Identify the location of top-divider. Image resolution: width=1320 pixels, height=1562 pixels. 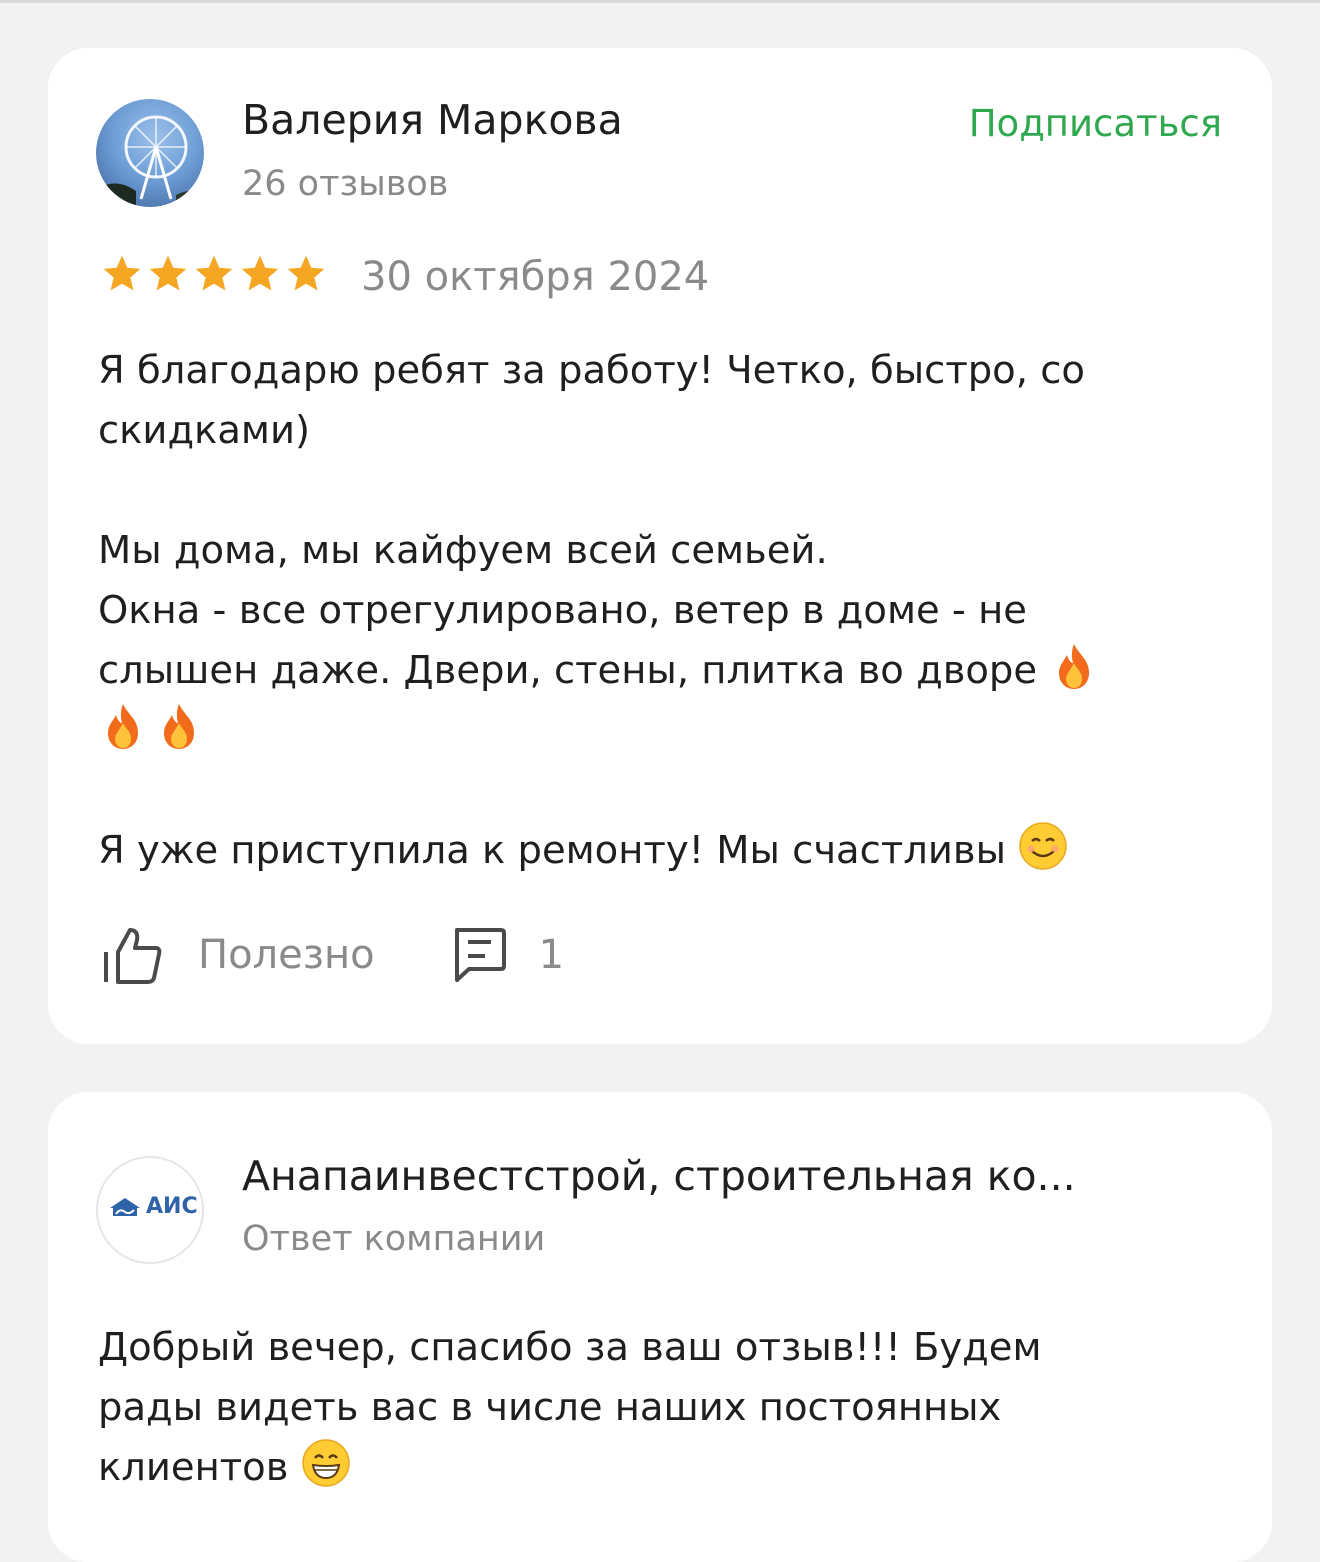
(660, 1).